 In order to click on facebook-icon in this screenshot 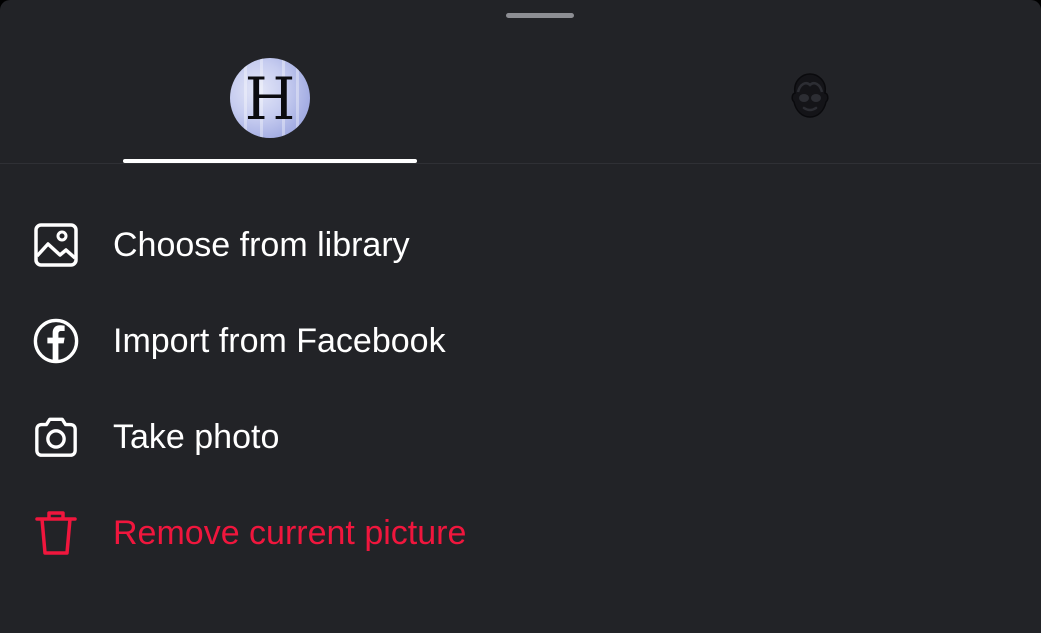, I will do `click(56, 341)`.